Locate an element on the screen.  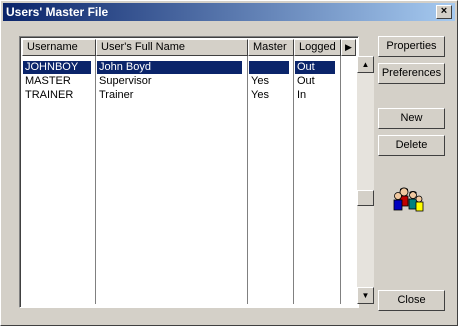
column-header-logged: Logged is located at coordinates (317, 47).